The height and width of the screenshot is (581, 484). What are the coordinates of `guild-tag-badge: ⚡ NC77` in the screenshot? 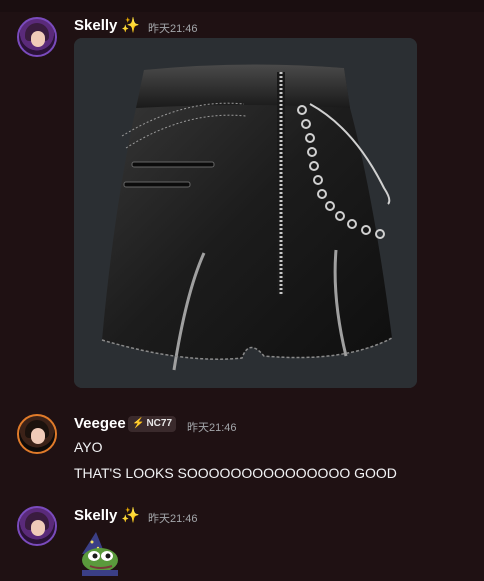 It's located at (152, 424).